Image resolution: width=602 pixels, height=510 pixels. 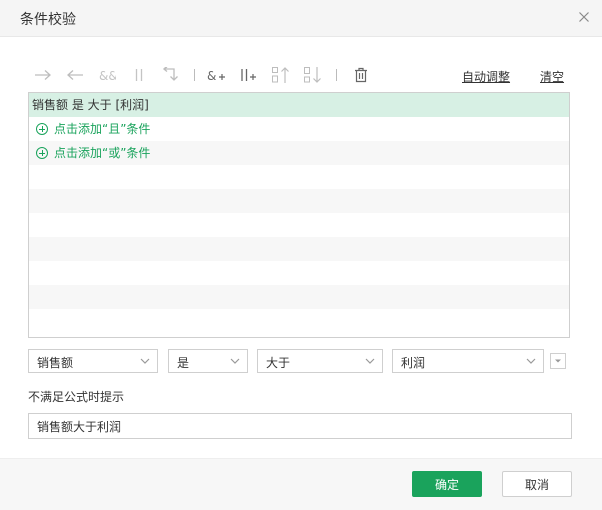 What do you see at coordinates (300, 426) in the screenshot?
I see `tip-input` at bounding box center [300, 426].